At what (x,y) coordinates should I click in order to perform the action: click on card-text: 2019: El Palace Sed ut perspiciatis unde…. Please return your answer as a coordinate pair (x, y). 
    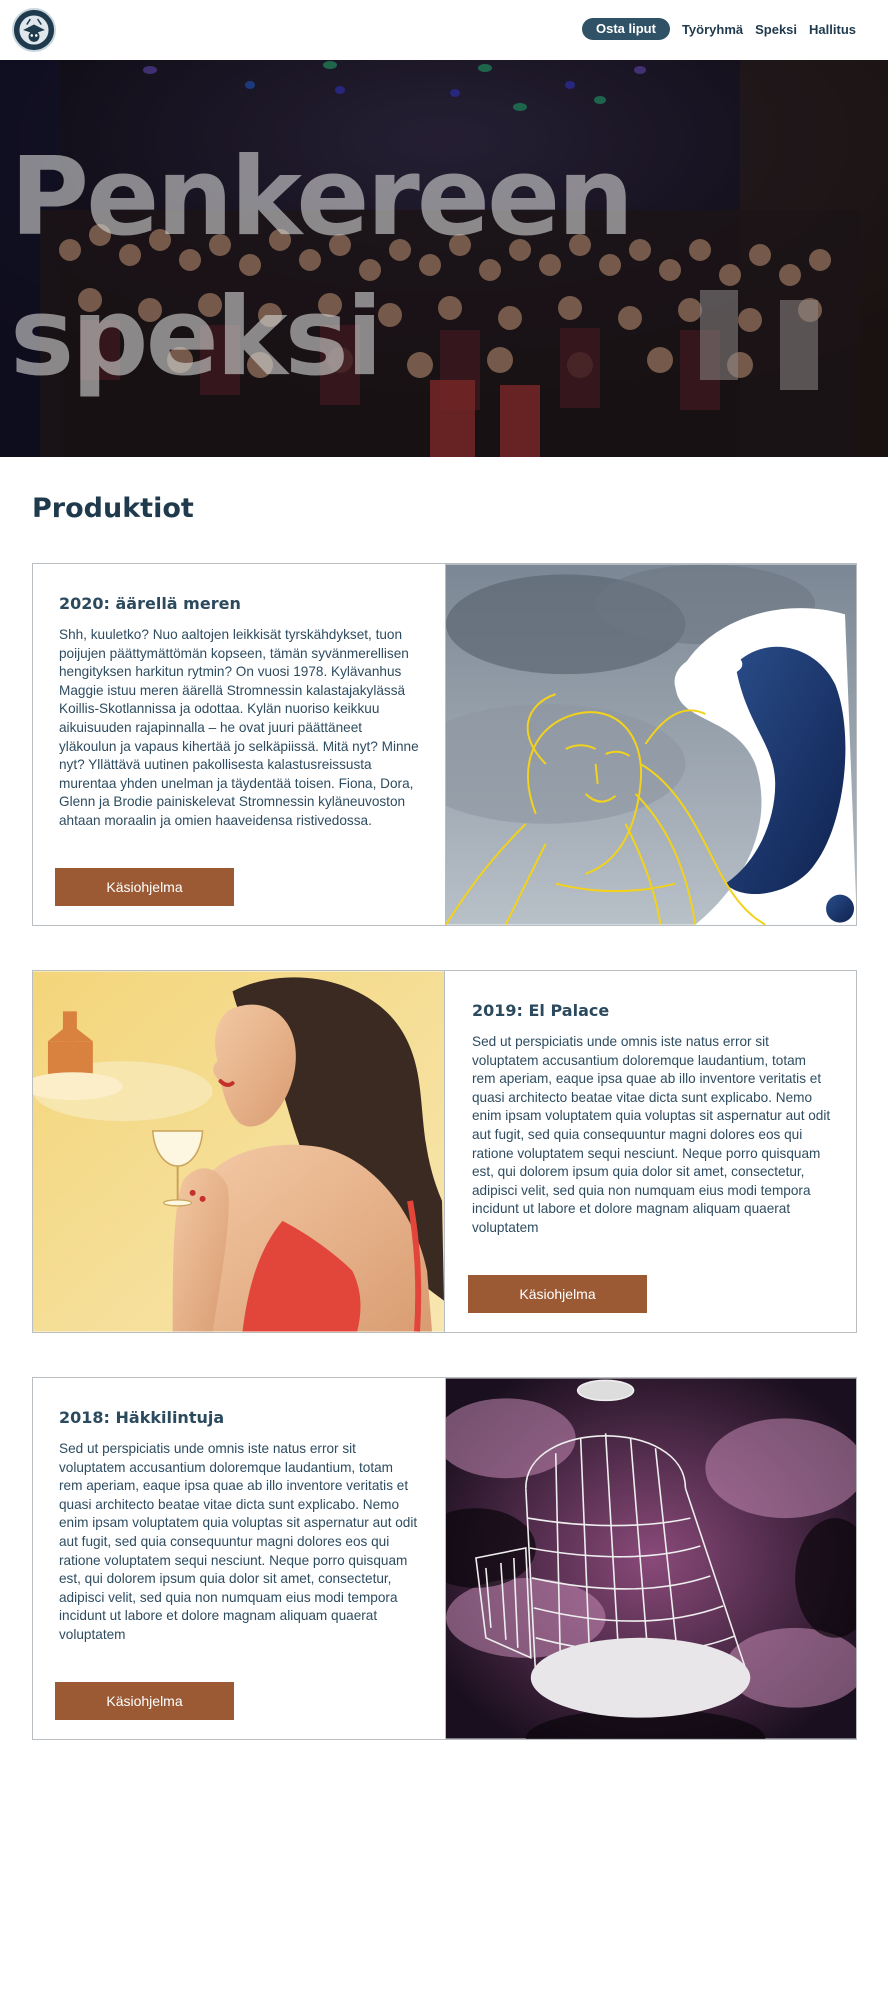
    Looking at the image, I should click on (651, 1151).